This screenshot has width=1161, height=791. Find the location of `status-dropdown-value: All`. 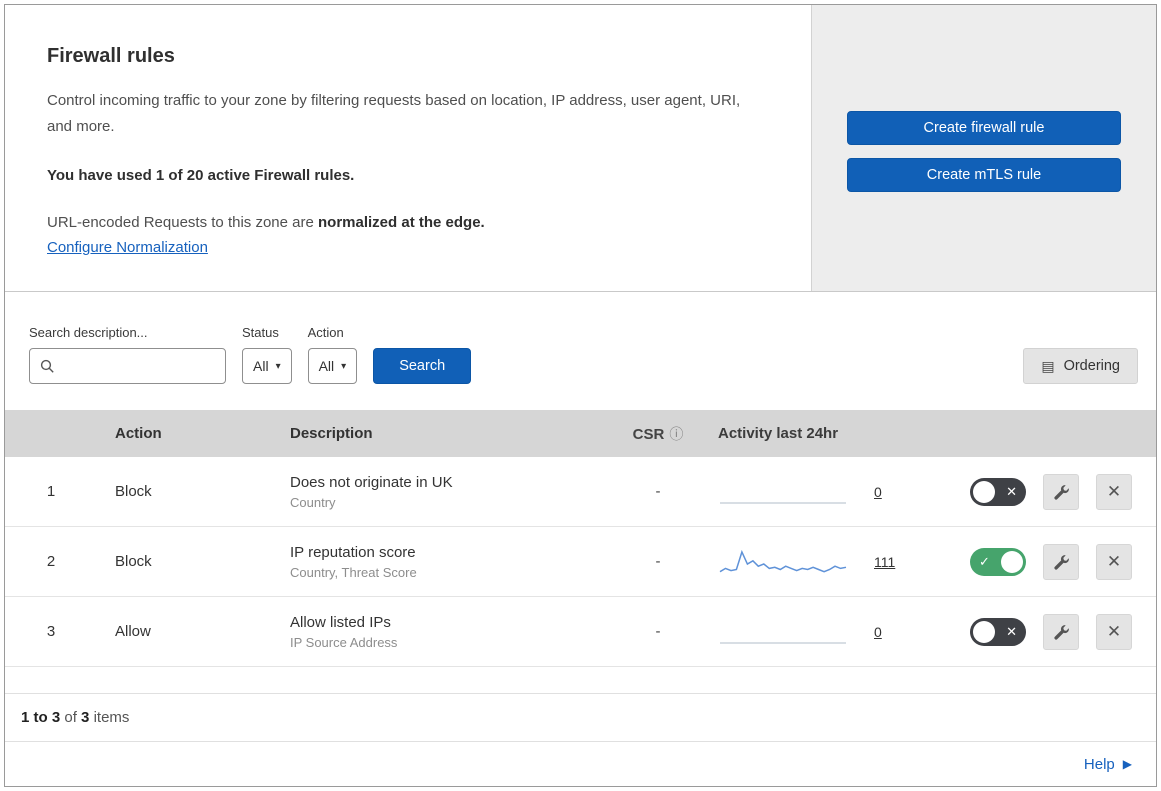

status-dropdown-value: All is located at coordinates (261, 366).